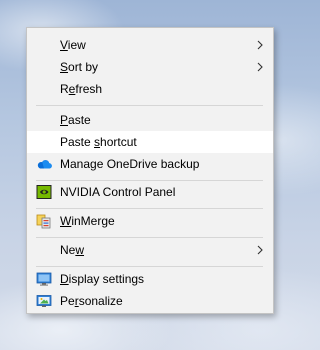  I want to click on personalize-icon, so click(44, 301).